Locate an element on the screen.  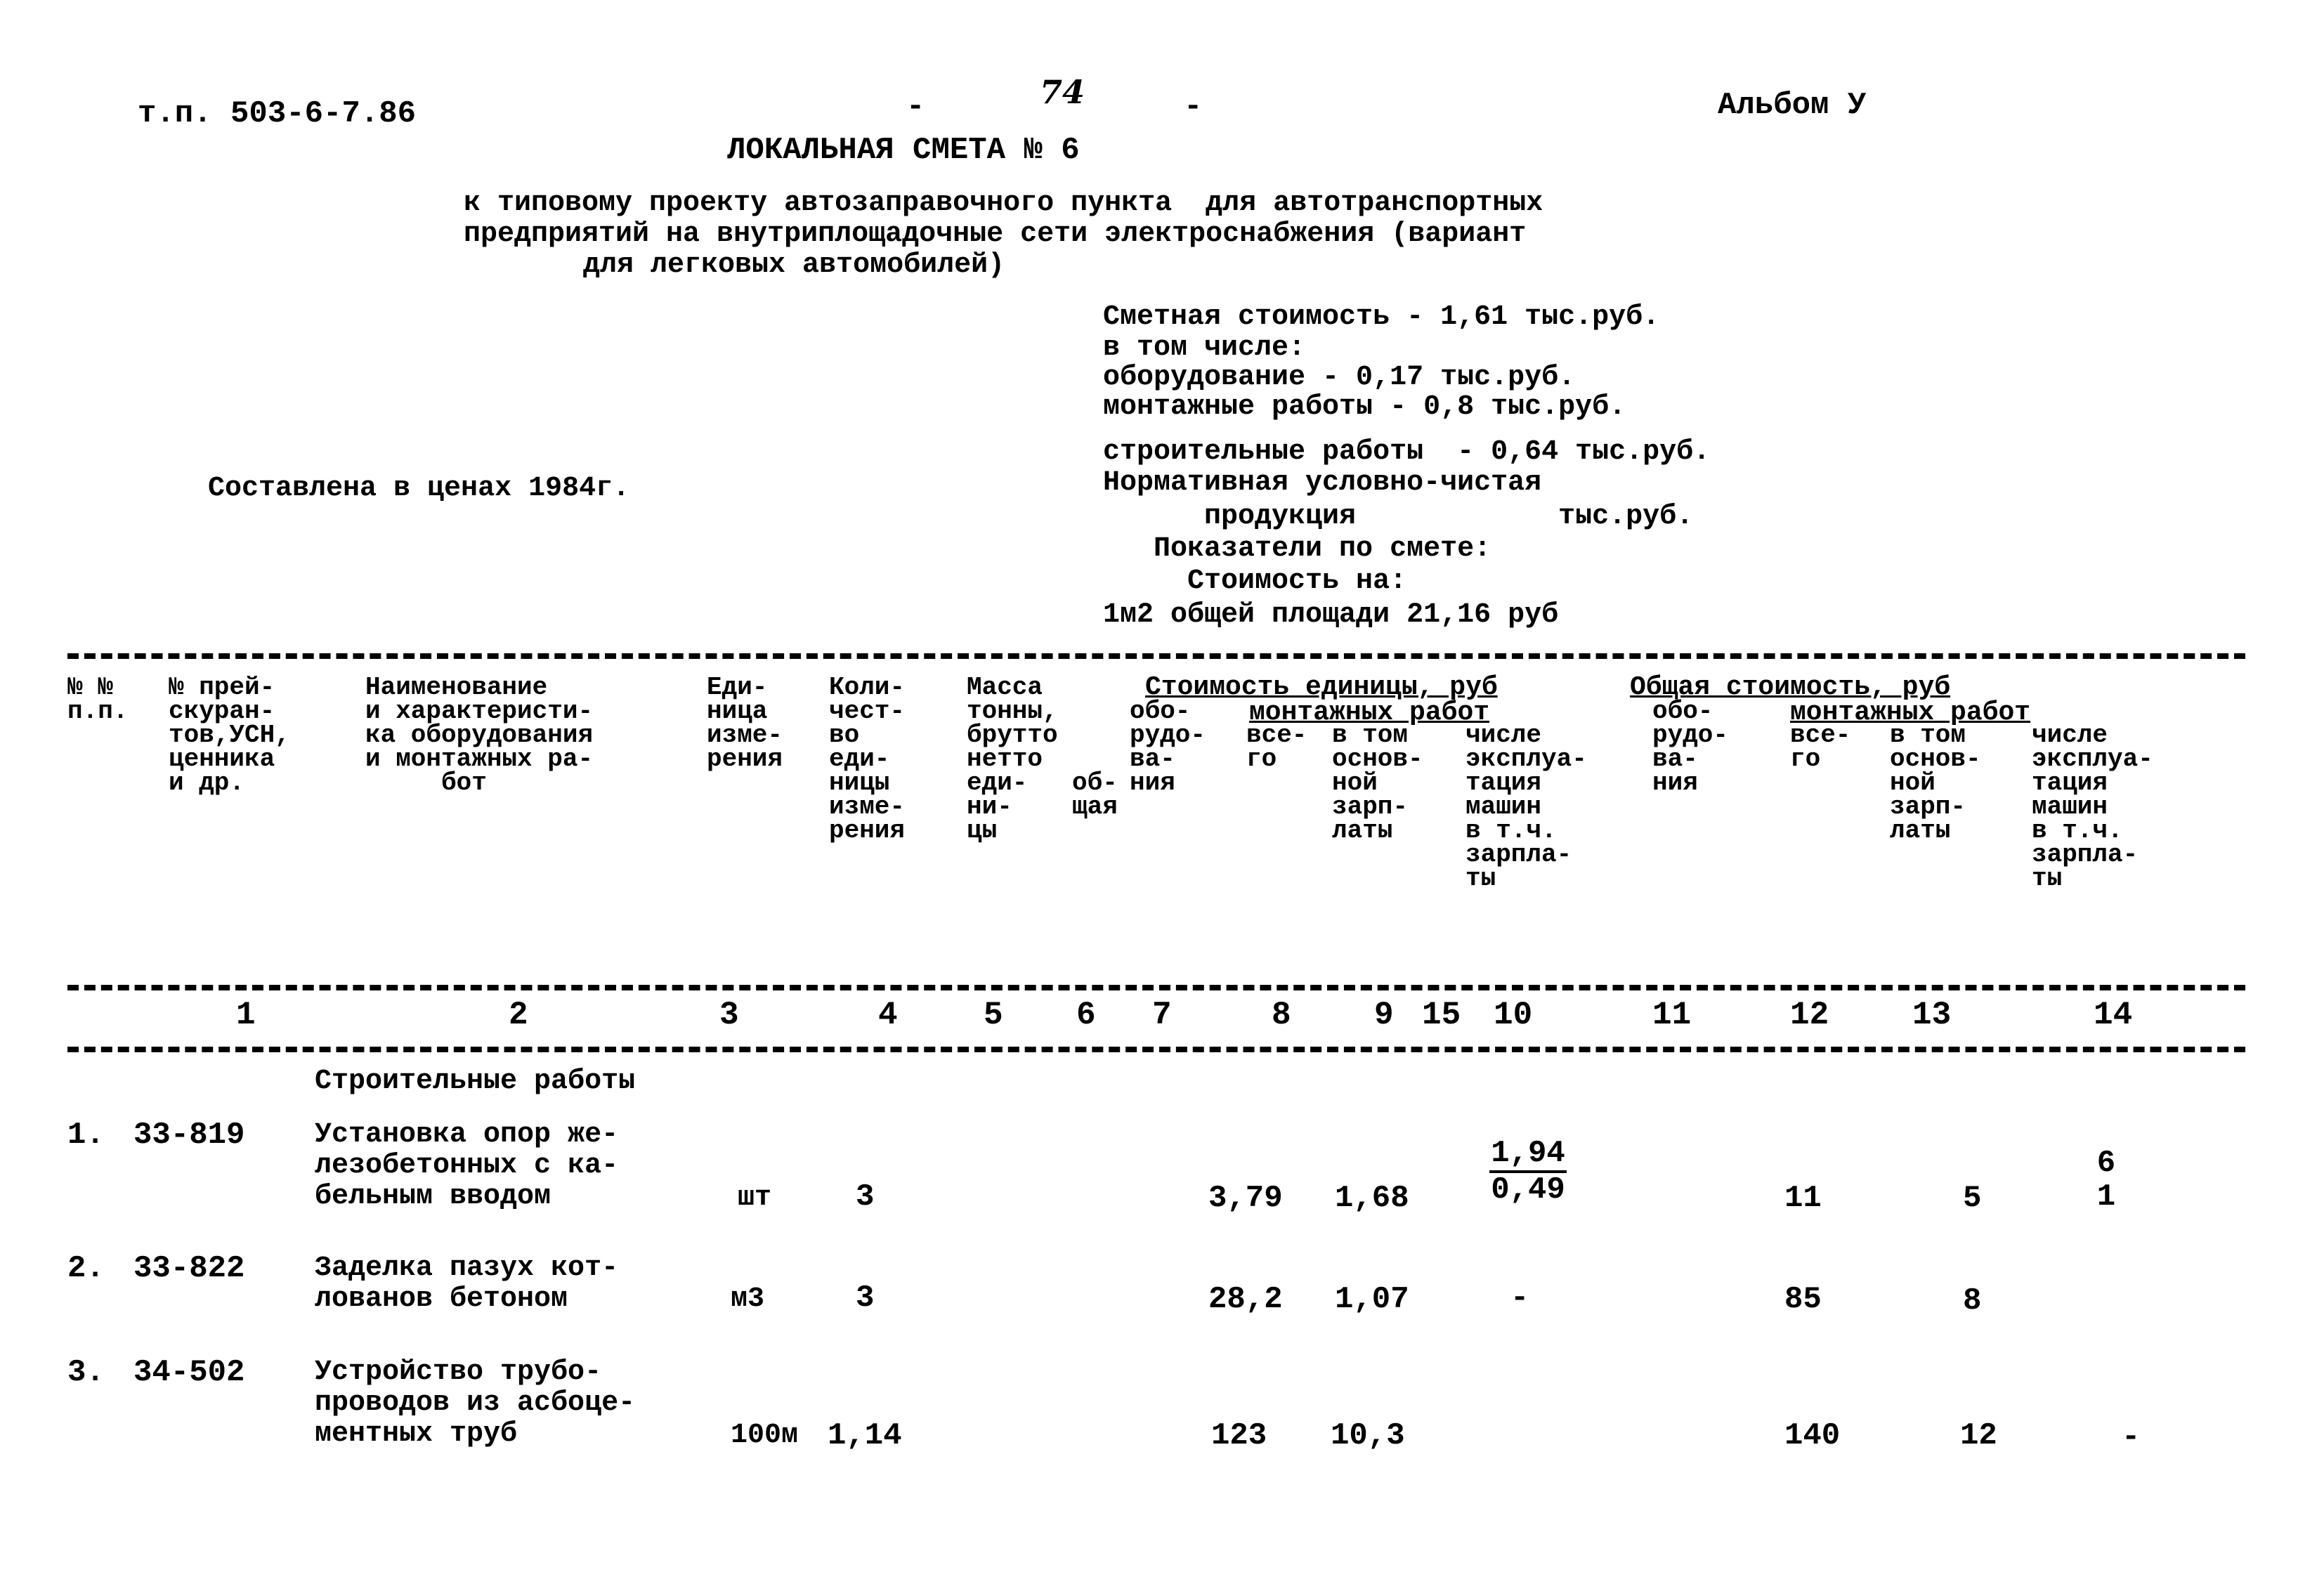
summary-equipment: оборудование - 0,17 тыс.руб. is located at coordinates (1339, 377).